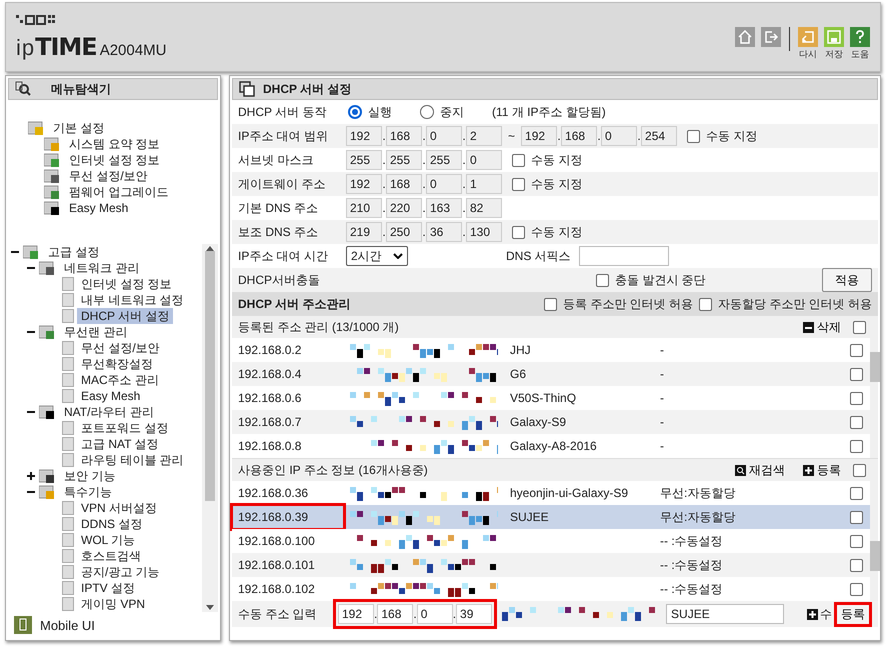  What do you see at coordinates (96, 332) in the screenshot?
I see `menu-group: 무선랜 관리` at bounding box center [96, 332].